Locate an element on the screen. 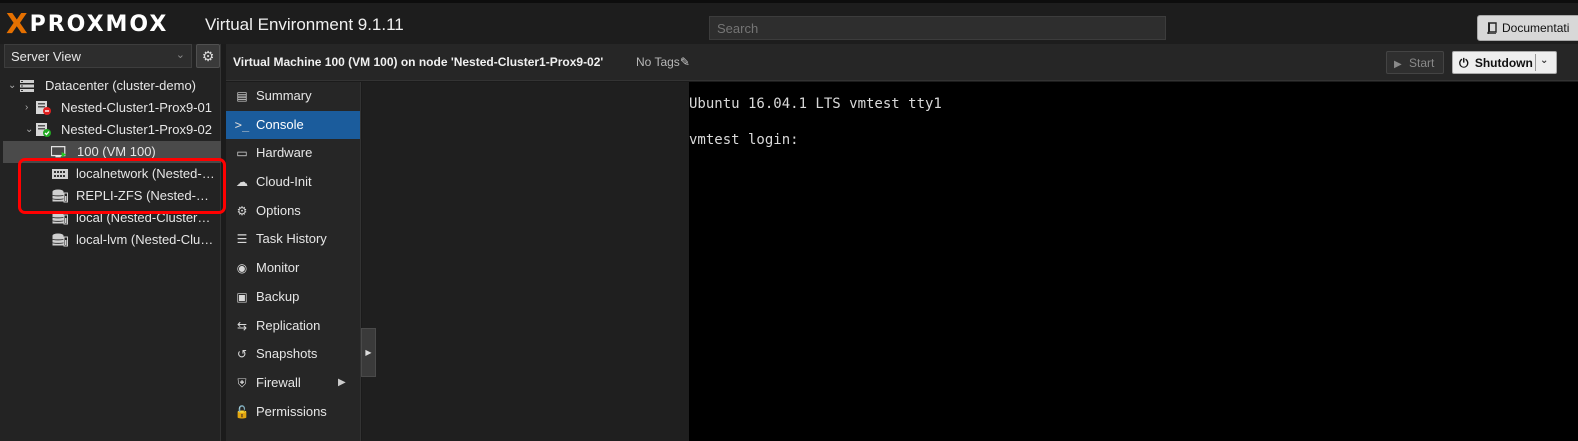 The height and width of the screenshot is (441, 1578). terminal-icon: >_ is located at coordinates (242, 124).